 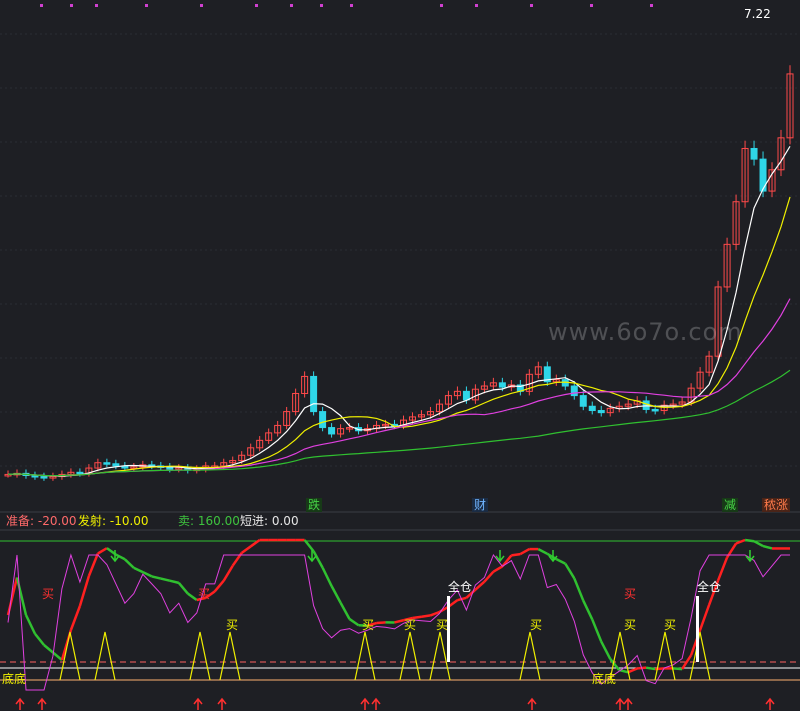 What do you see at coordinates (400, 521) in the screenshot?
I see `indicator-header: 准备: -20.00 发射: -10.00 卖: 160.00 短进: 0.00` at bounding box center [400, 521].